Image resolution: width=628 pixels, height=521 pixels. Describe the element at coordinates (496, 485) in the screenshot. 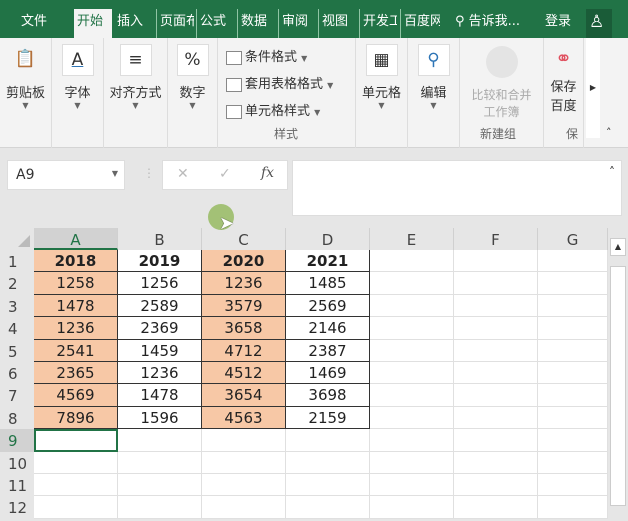

I see `cell-F11` at that location.